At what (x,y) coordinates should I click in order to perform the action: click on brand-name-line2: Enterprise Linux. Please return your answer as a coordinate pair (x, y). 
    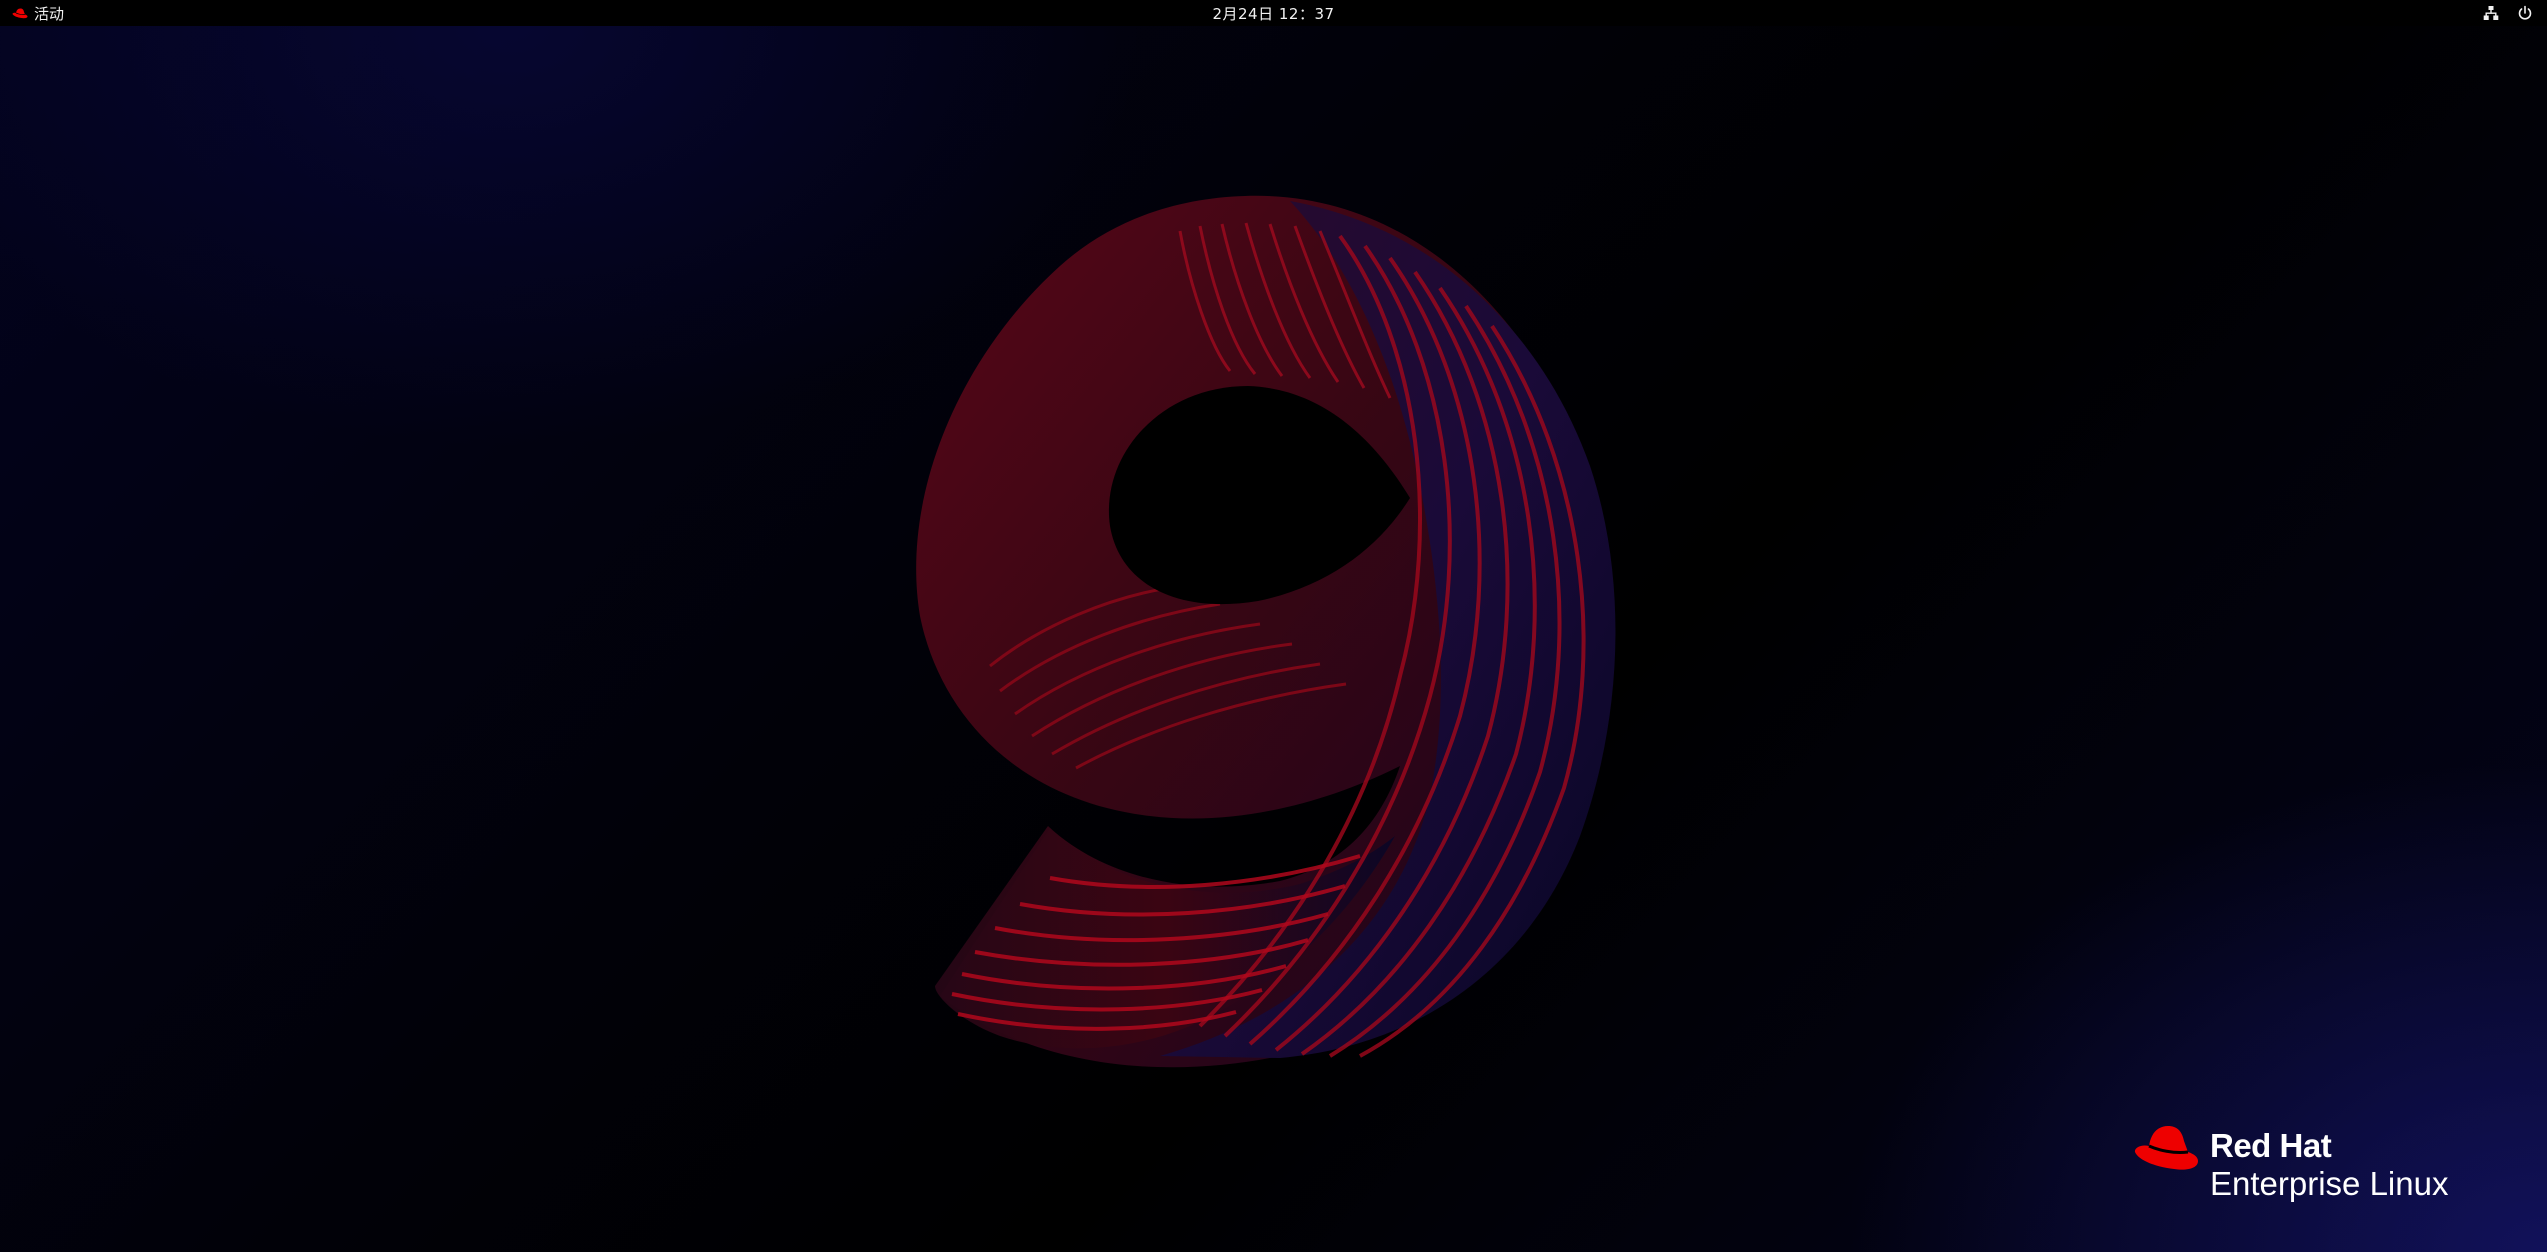
    Looking at the image, I should click on (2329, 1183).